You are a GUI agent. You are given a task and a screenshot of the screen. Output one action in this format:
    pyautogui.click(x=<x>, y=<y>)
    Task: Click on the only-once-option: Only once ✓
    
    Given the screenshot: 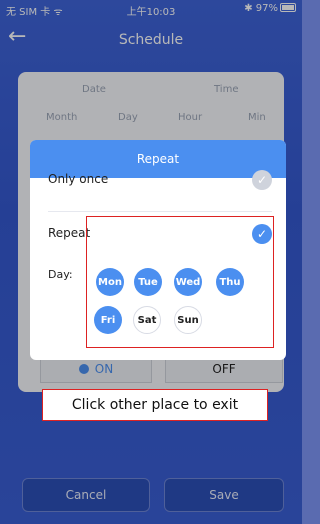 What is the action you would take?
    pyautogui.click(x=160, y=185)
    